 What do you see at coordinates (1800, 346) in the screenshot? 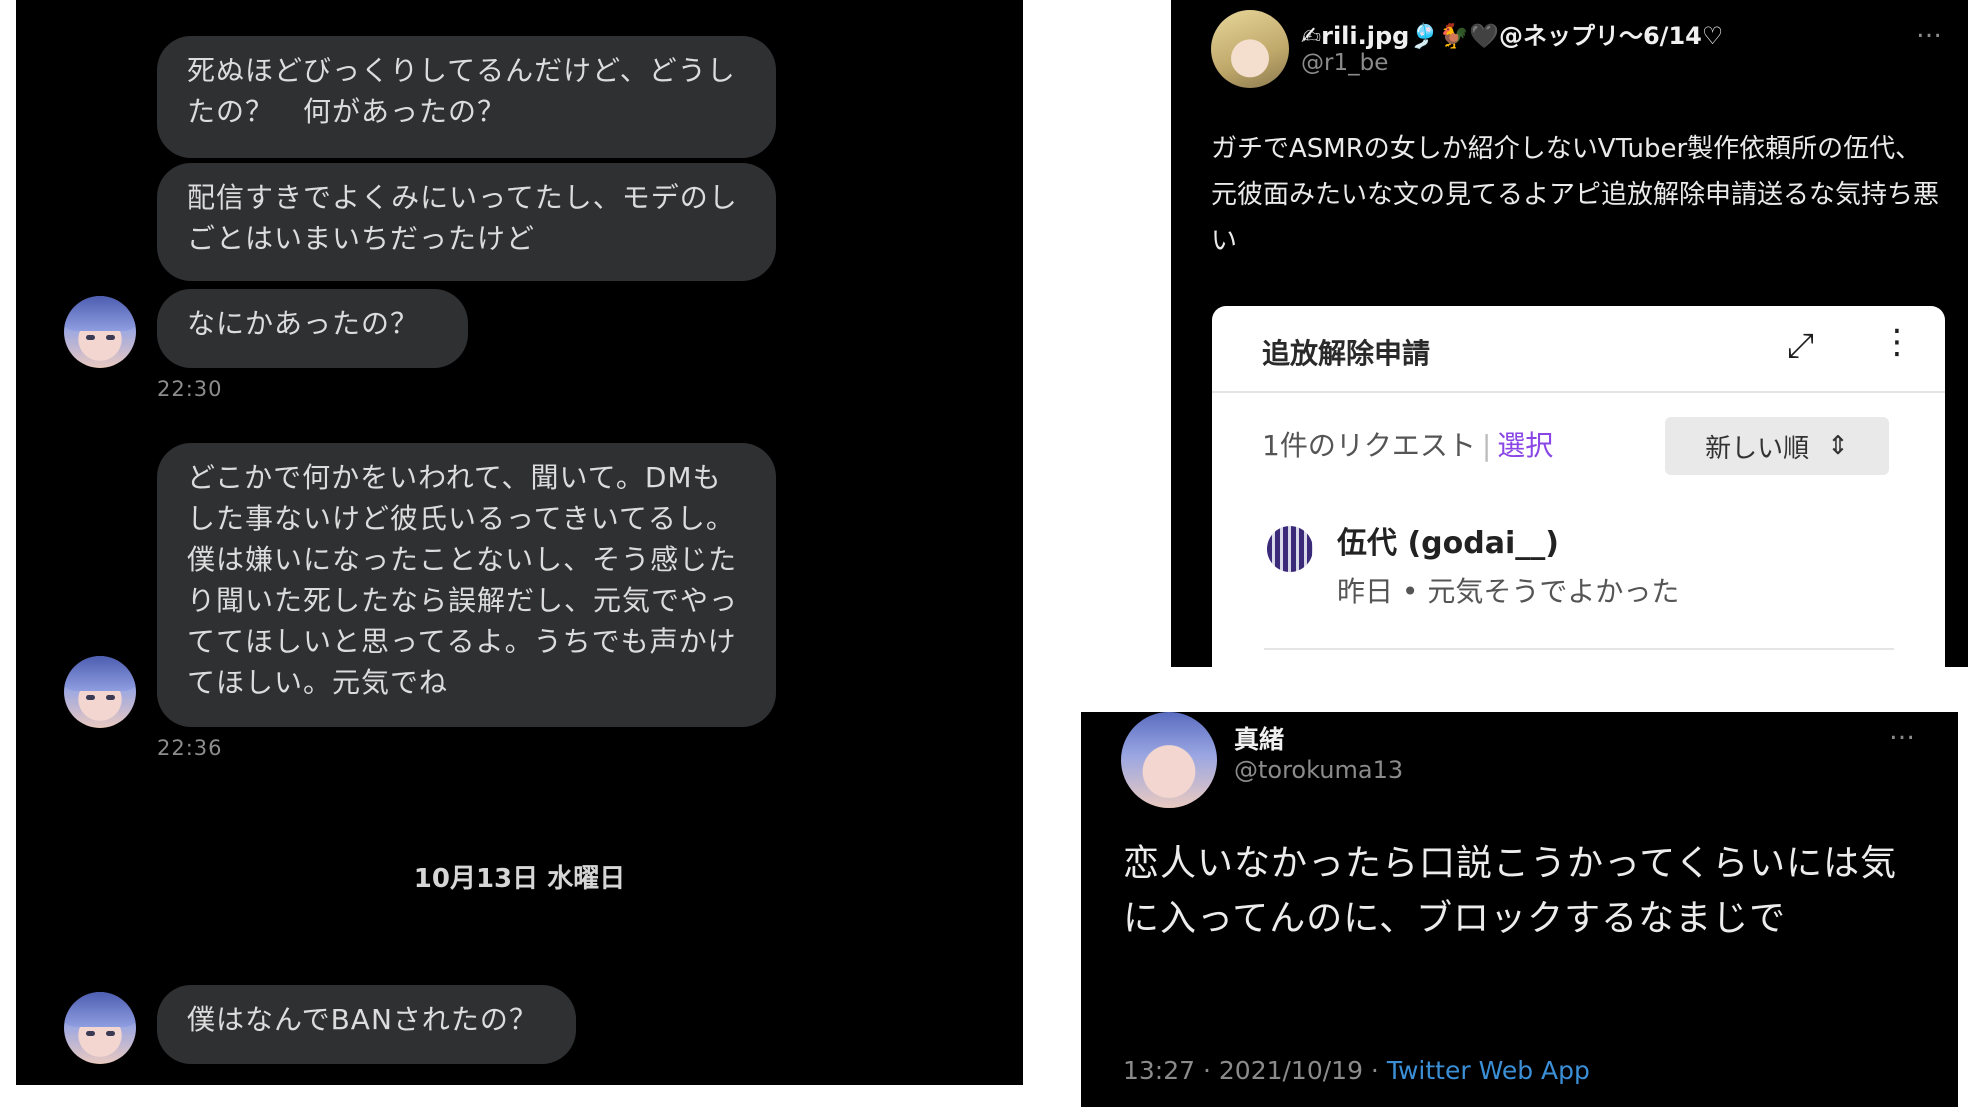
I see `expand-icon: ⤢` at bounding box center [1800, 346].